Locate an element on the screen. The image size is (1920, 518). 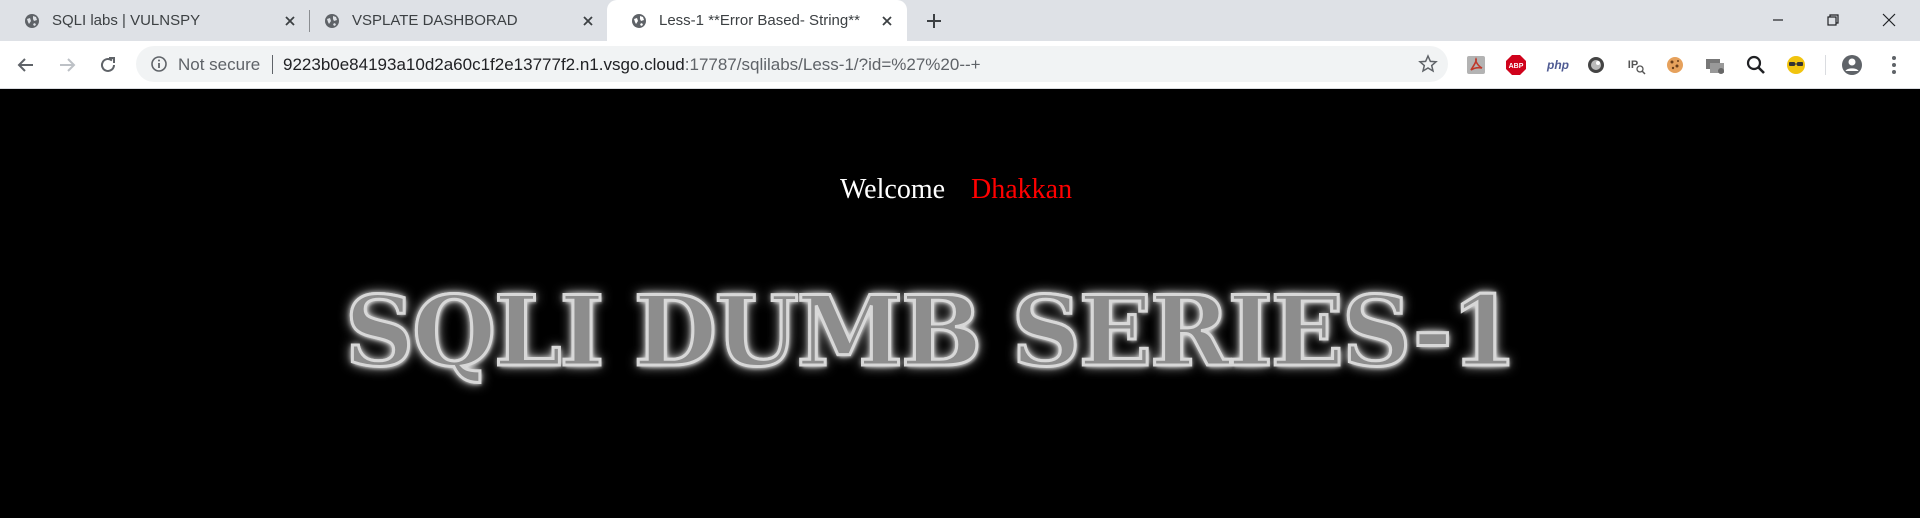
glasses-icon is located at coordinates (1796, 65).